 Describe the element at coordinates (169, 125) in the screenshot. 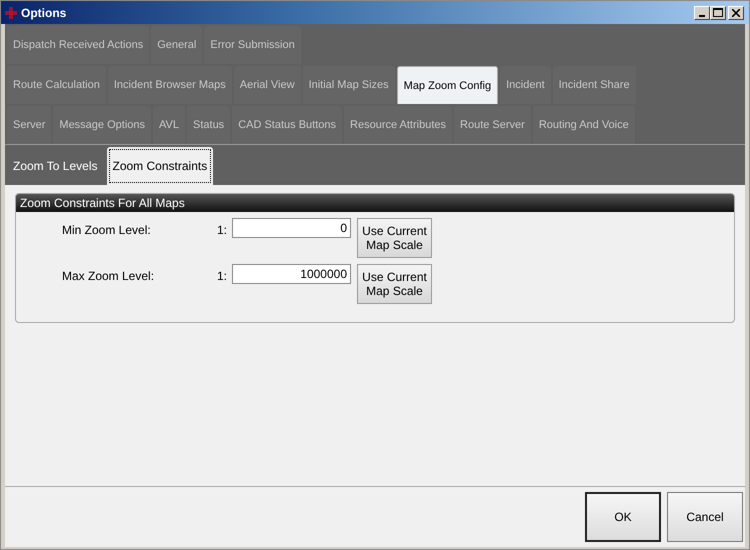

I see `tab: AVL` at that location.